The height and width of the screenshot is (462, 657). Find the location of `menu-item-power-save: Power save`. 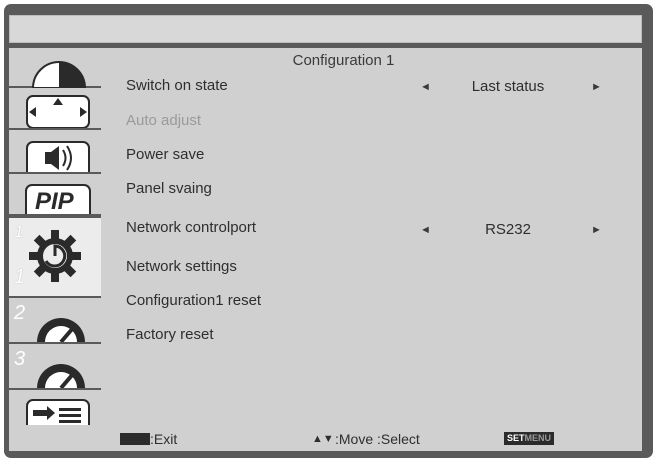

menu-item-power-save: Power save is located at coordinates (165, 154).